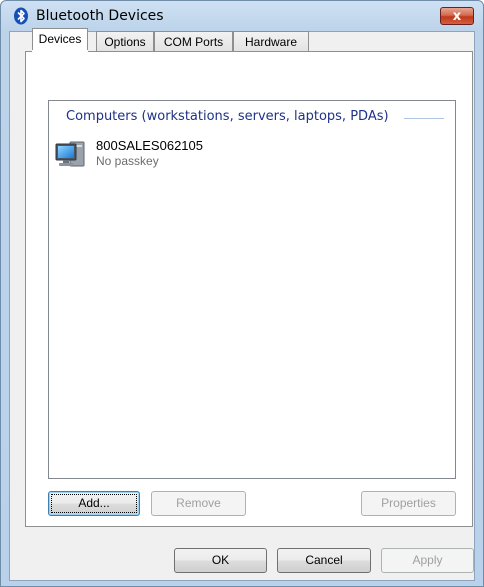 The width and height of the screenshot is (484, 587). I want to click on remove-button-label: Remove, so click(198, 503).